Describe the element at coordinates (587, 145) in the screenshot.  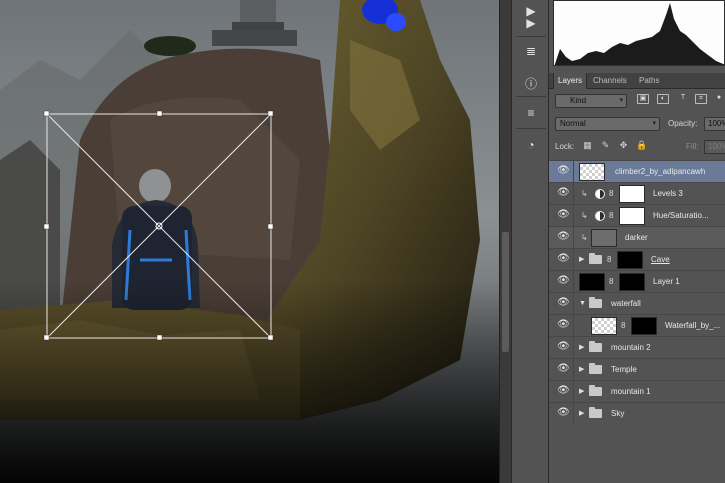
I see `lock-transparent-pixels-icon: ▦` at that location.